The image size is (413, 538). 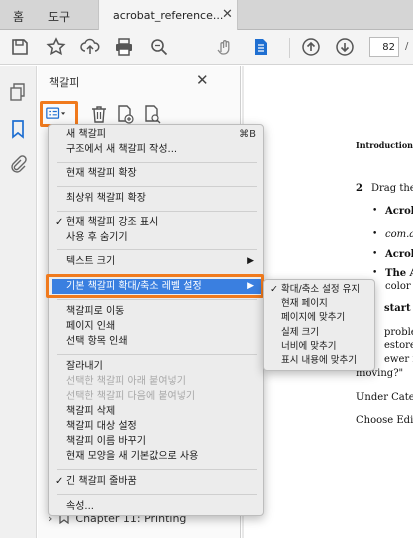 What do you see at coordinates (18, 164) in the screenshot?
I see `attachment-icon` at bounding box center [18, 164].